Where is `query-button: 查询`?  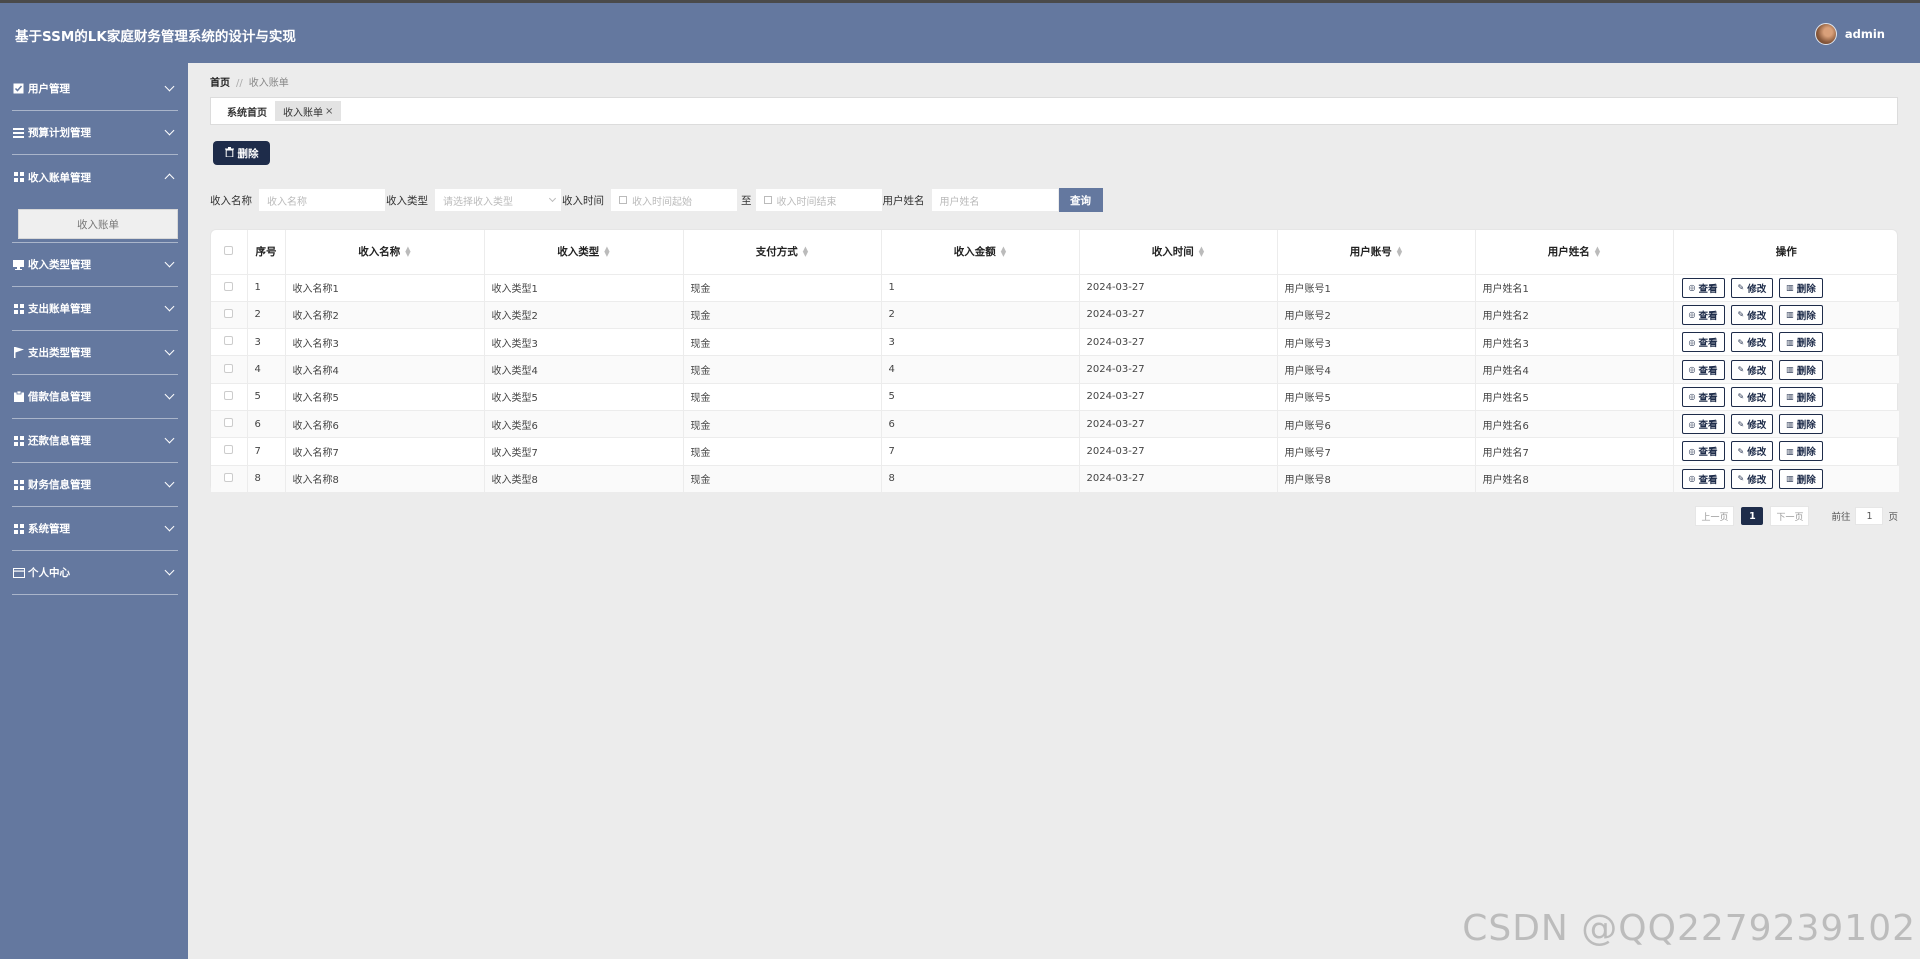
query-button: 查询 is located at coordinates (1080, 200).